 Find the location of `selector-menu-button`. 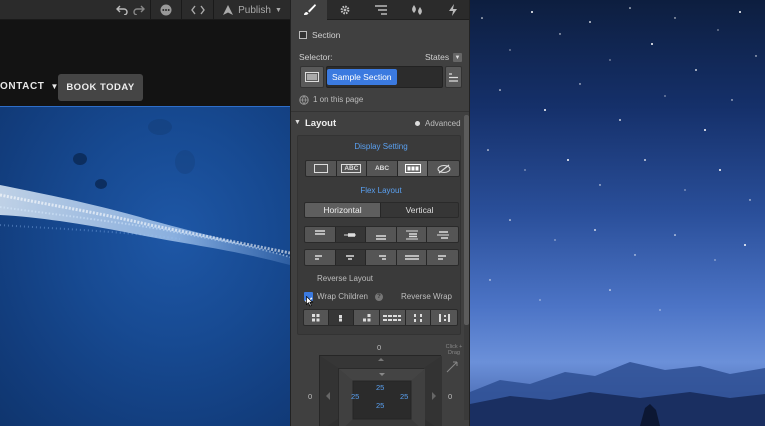

selector-menu-button is located at coordinates (453, 77).